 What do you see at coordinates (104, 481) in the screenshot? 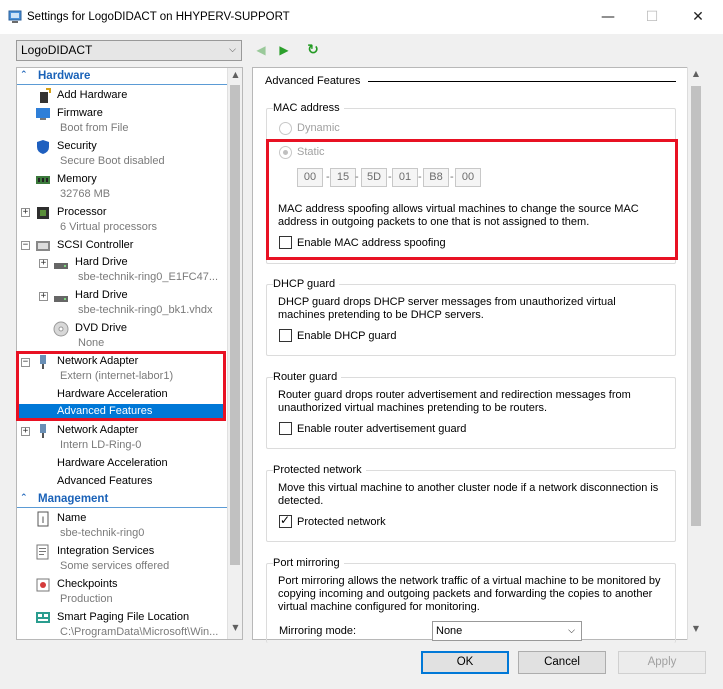
I see `tree-item-advanced-features-2: Advanced Features` at bounding box center [104, 481].